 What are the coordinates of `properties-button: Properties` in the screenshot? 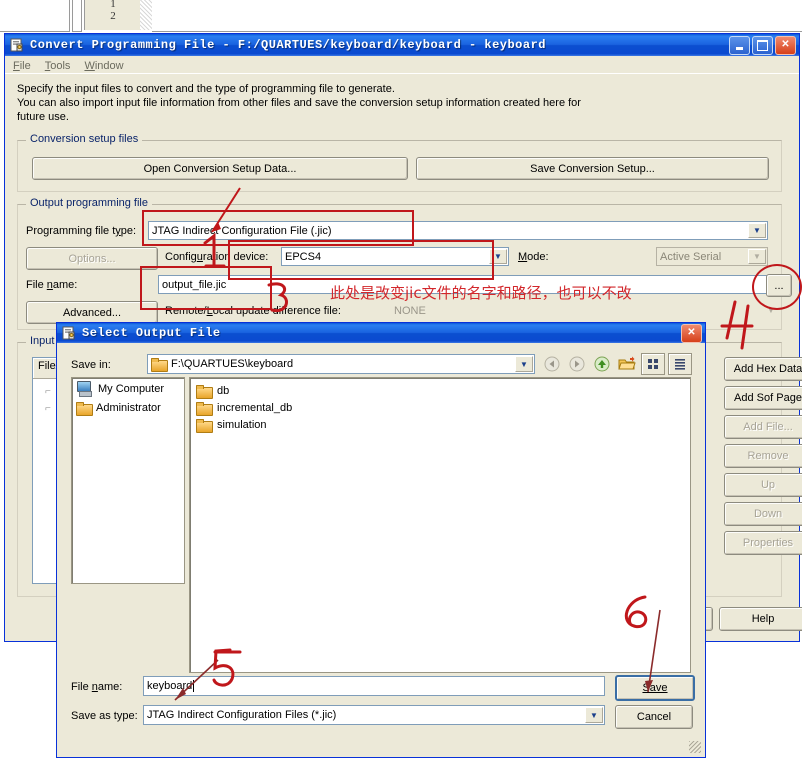 It's located at (763, 543).